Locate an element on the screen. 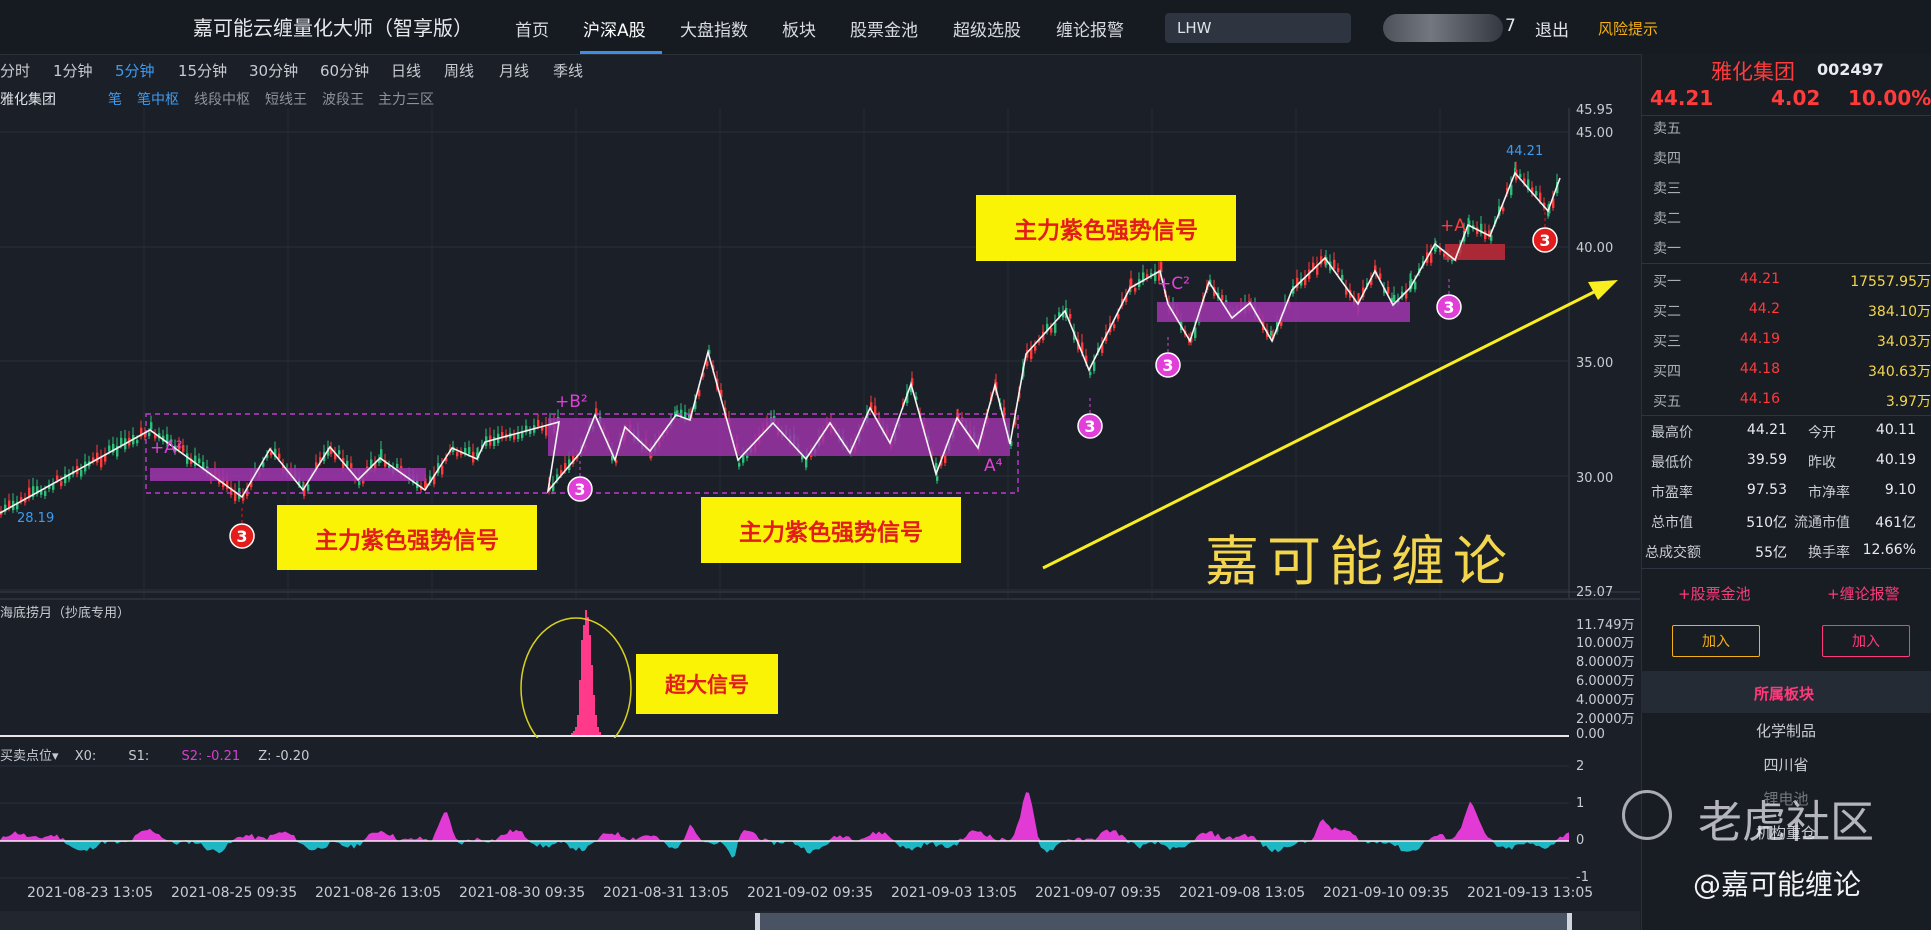 The height and width of the screenshot is (930, 1931). stat-turnrate-label: 换手率 is located at coordinates (1829, 553).